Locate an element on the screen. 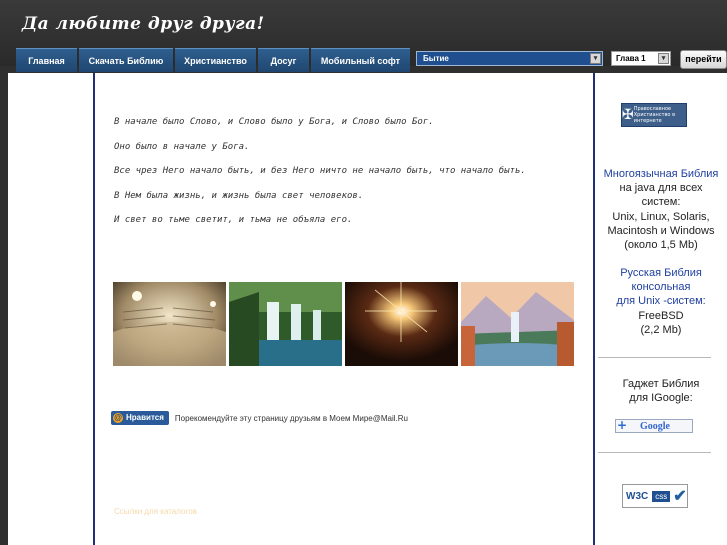 This screenshot has height=545, width=727. divider-left is located at coordinates (94, 309).